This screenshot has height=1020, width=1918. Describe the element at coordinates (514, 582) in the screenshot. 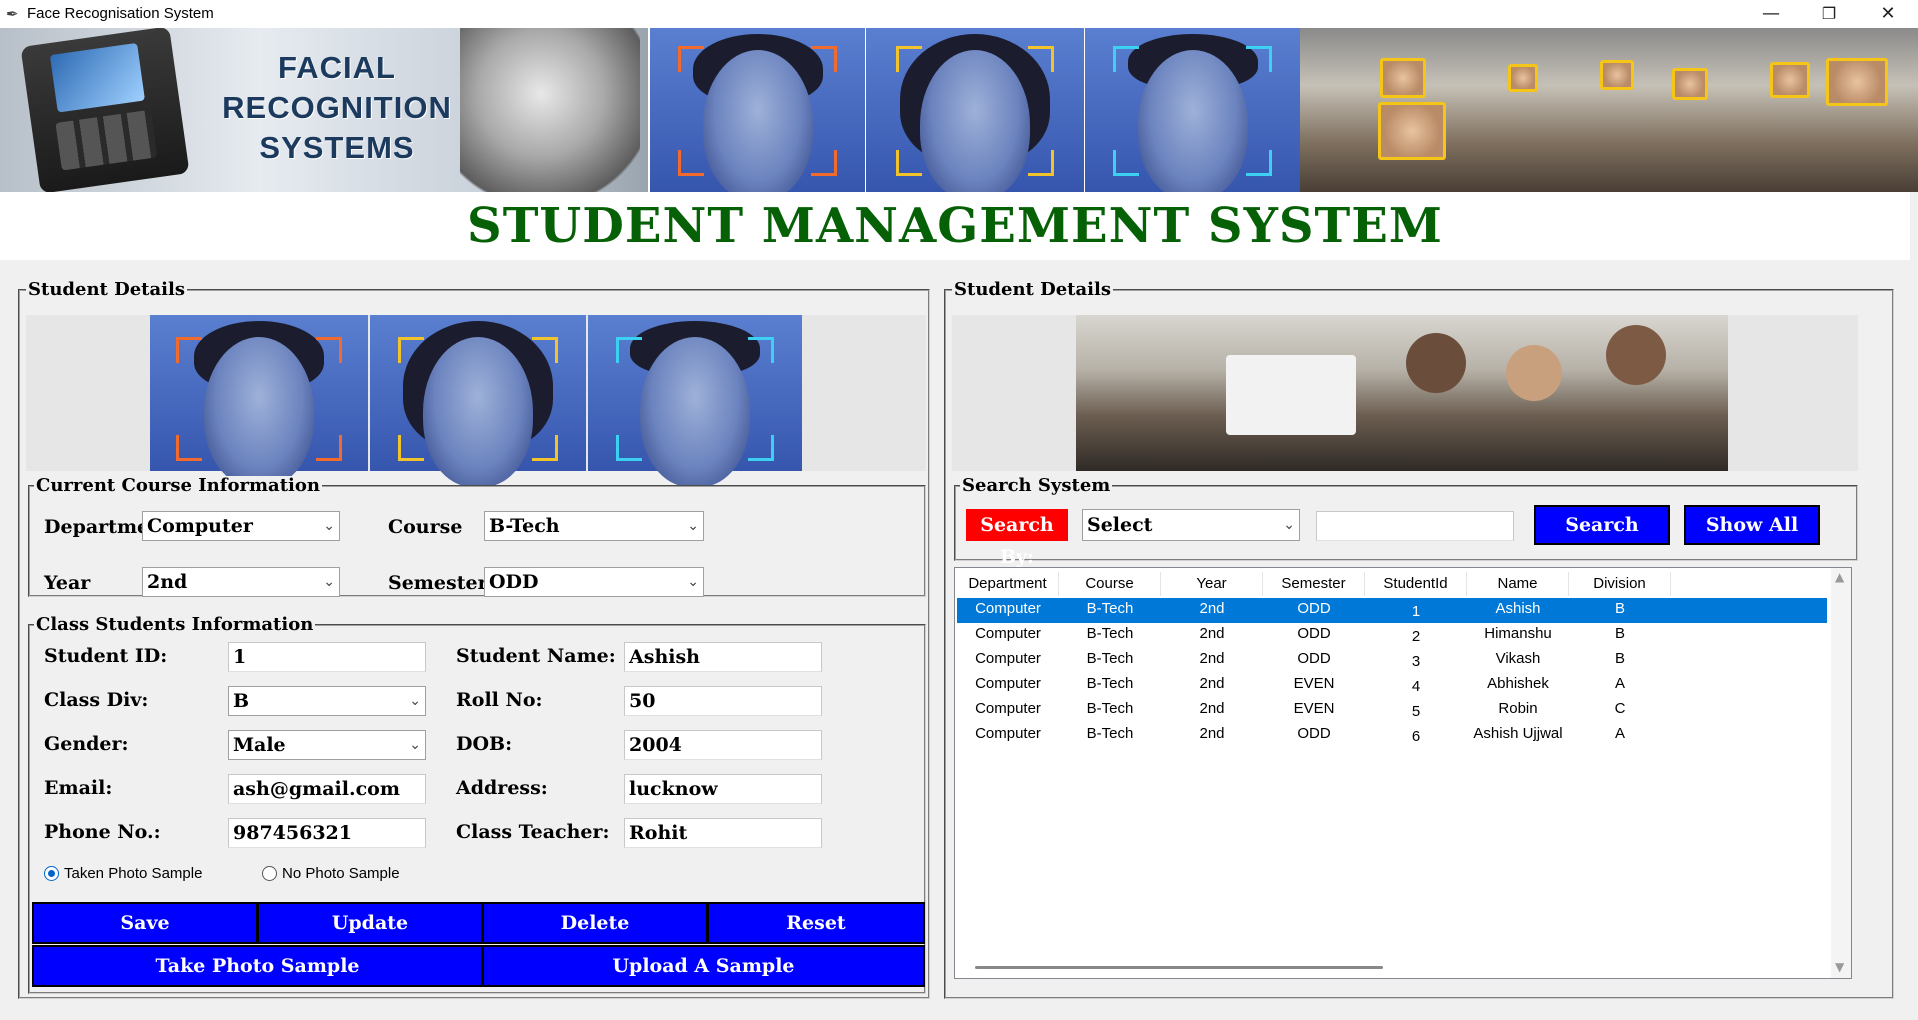

I see `semester-value: ODD` at that location.